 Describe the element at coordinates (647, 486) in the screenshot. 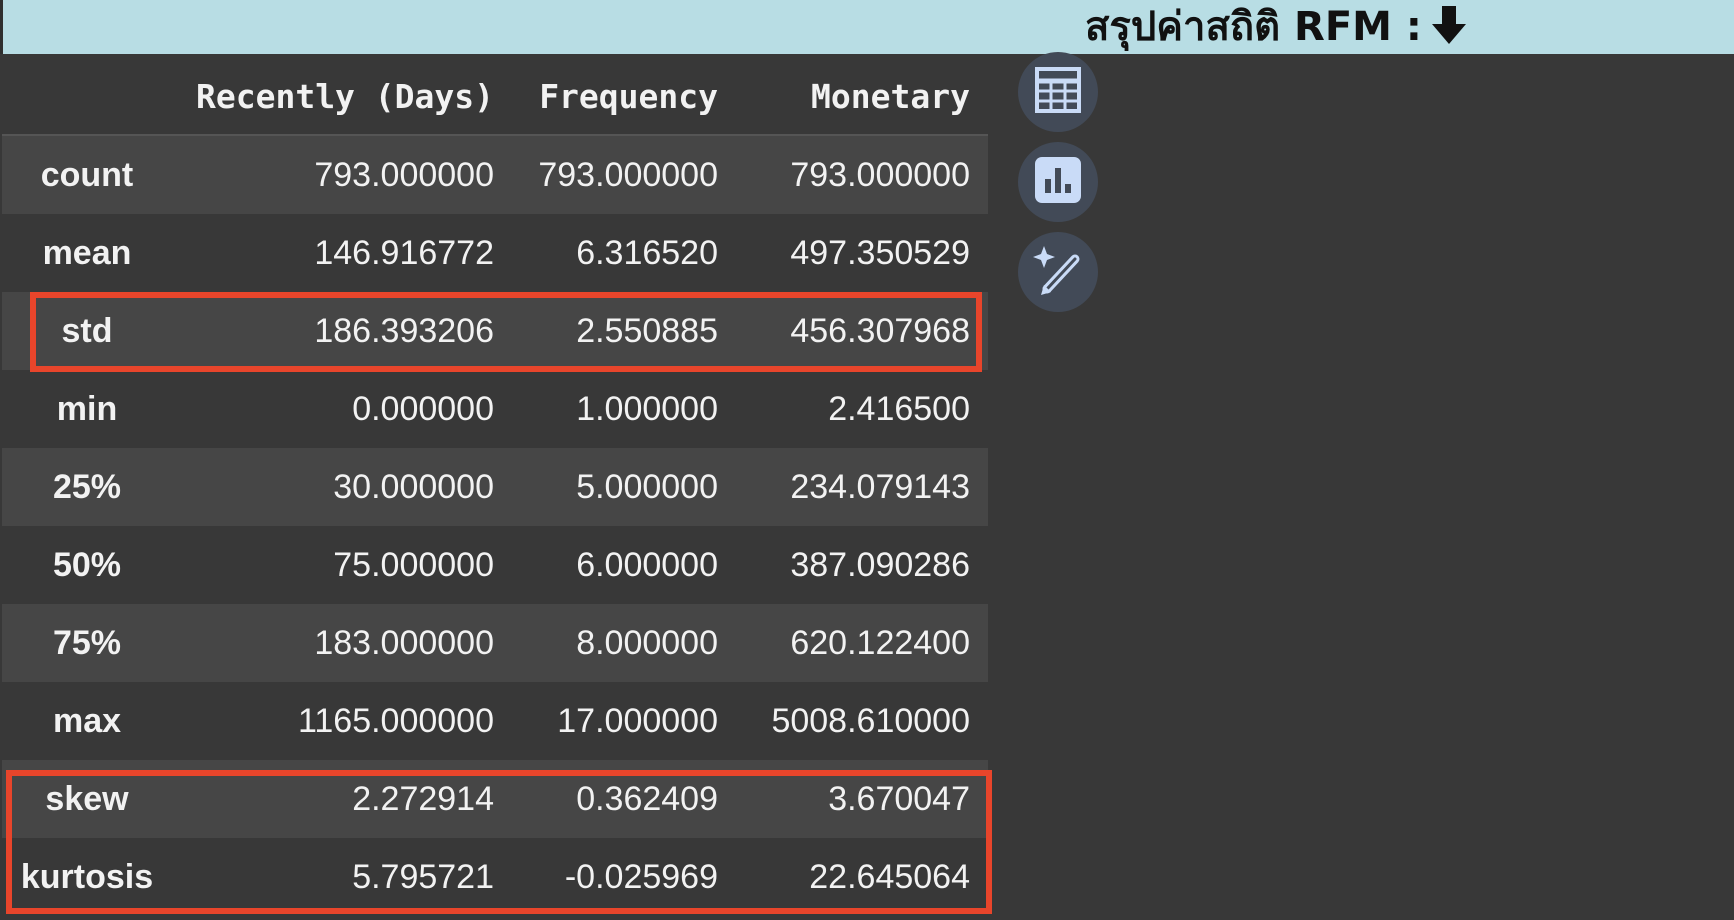

I see `cell-frequency: 5.000000` at that location.